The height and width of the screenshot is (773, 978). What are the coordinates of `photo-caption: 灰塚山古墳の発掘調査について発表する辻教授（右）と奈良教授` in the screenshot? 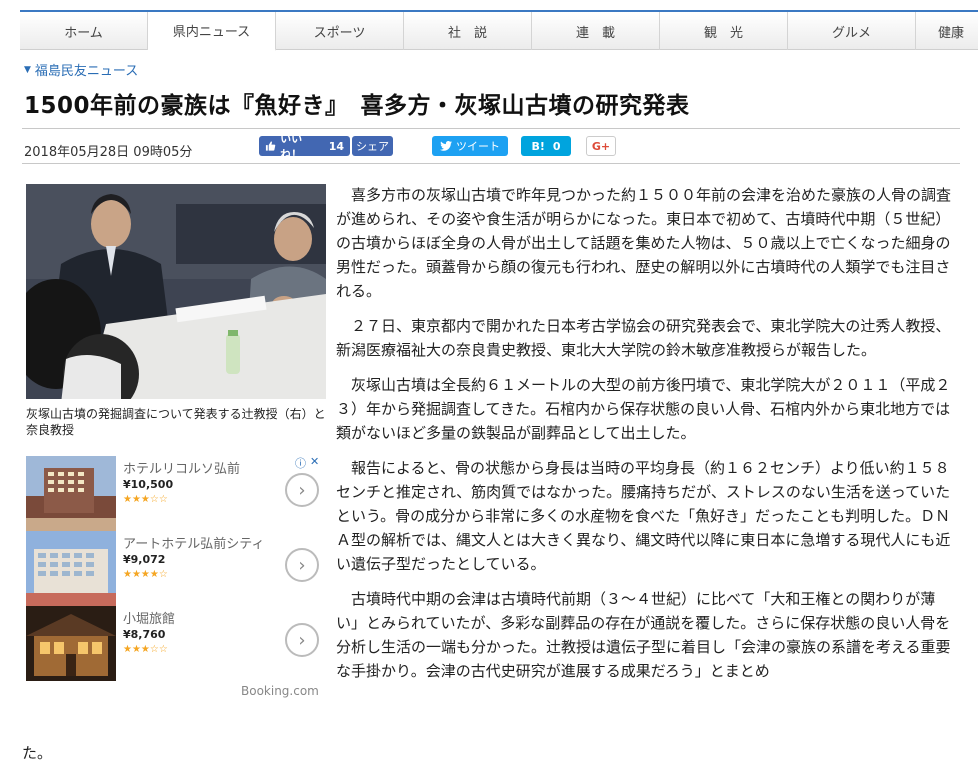 It's located at (176, 422).